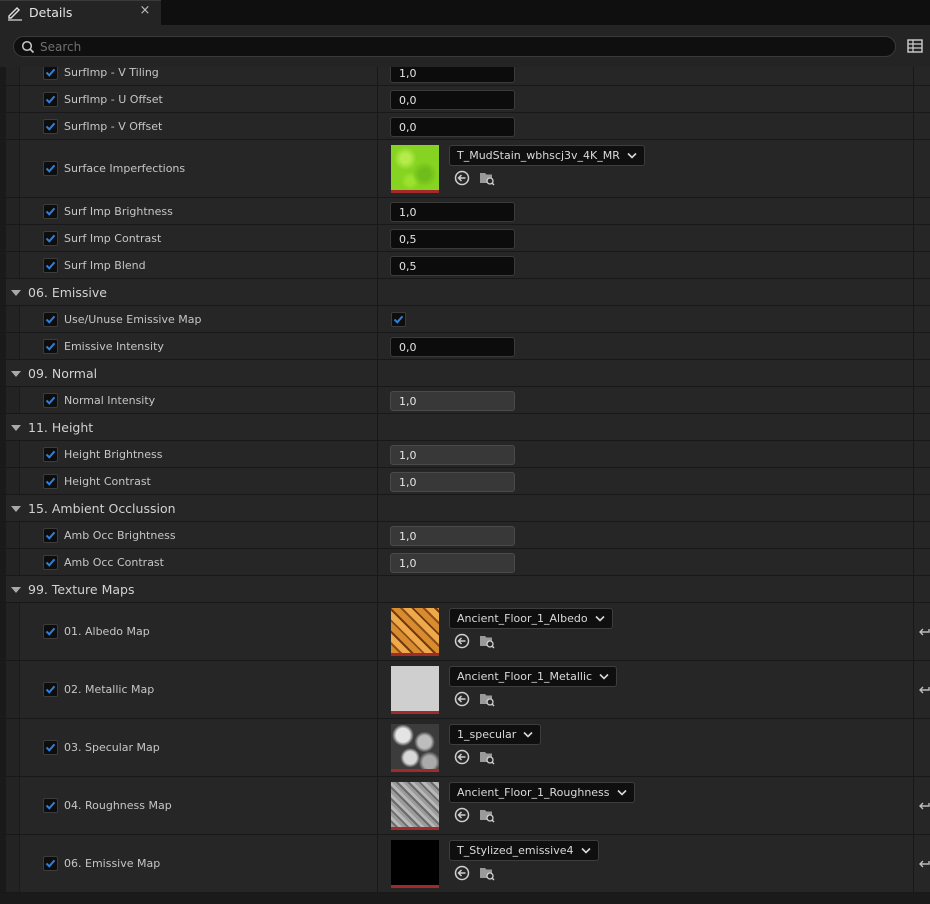  What do you see at coordinates (542, 792) in the screenshot?
I see `asset-picker-dropdown: Ancient_Floor_1_Roughness` at bounding box center [542, 792].